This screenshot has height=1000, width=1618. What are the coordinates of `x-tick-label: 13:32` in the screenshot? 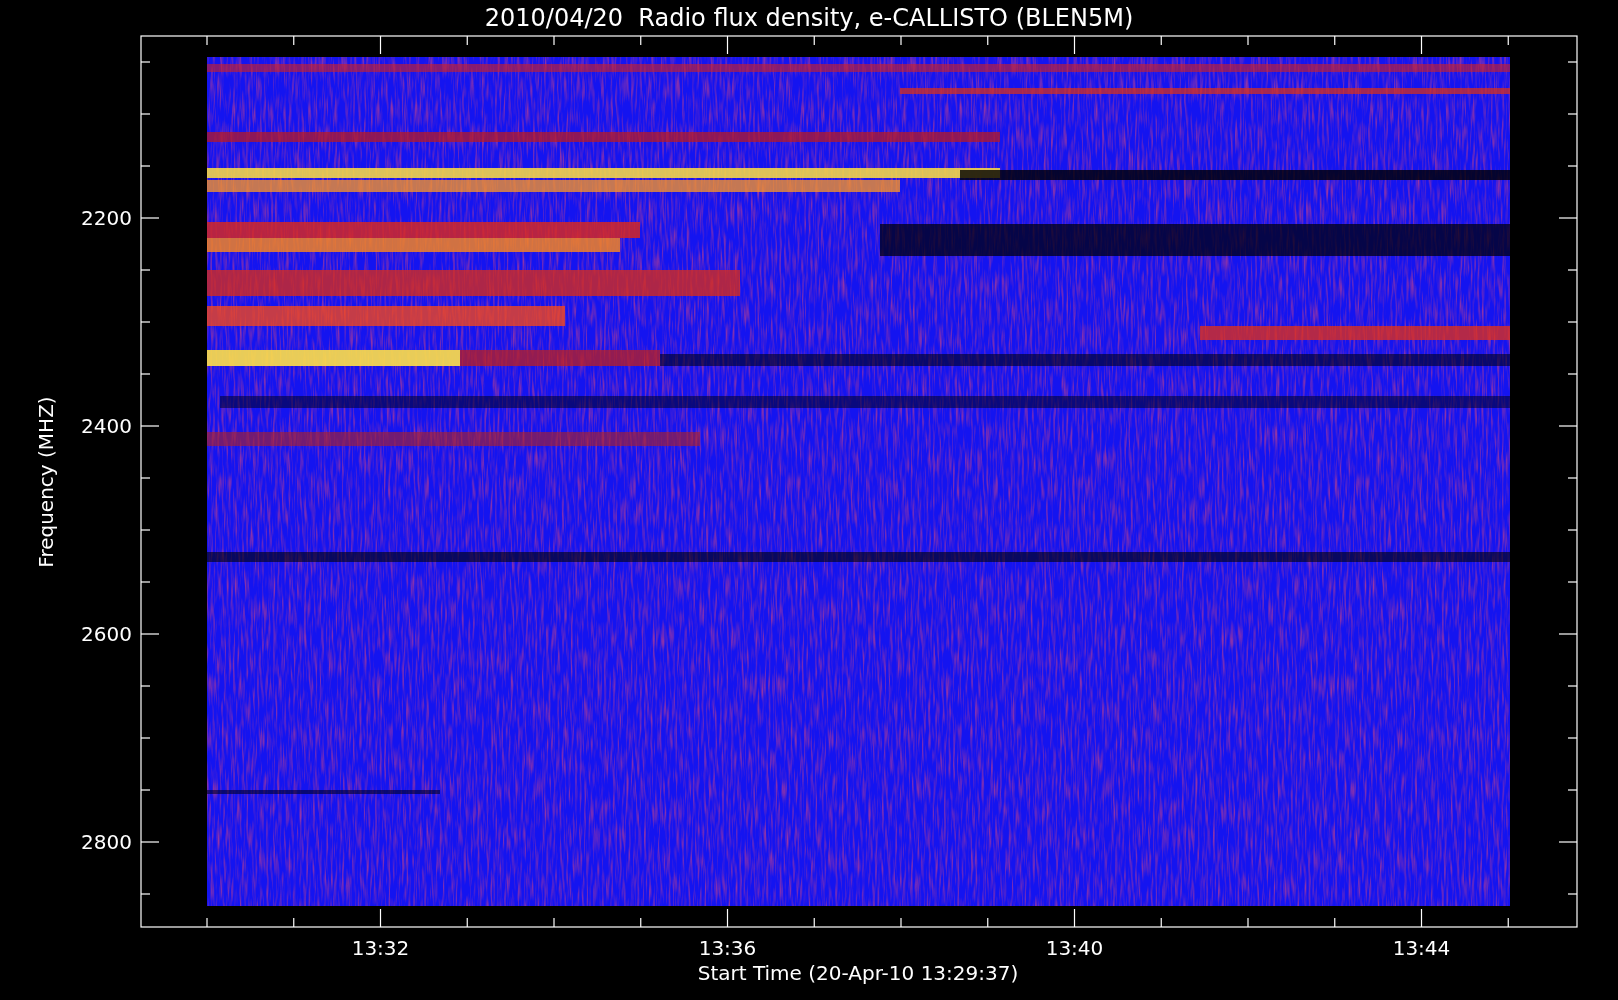 It's located at (380, 948).